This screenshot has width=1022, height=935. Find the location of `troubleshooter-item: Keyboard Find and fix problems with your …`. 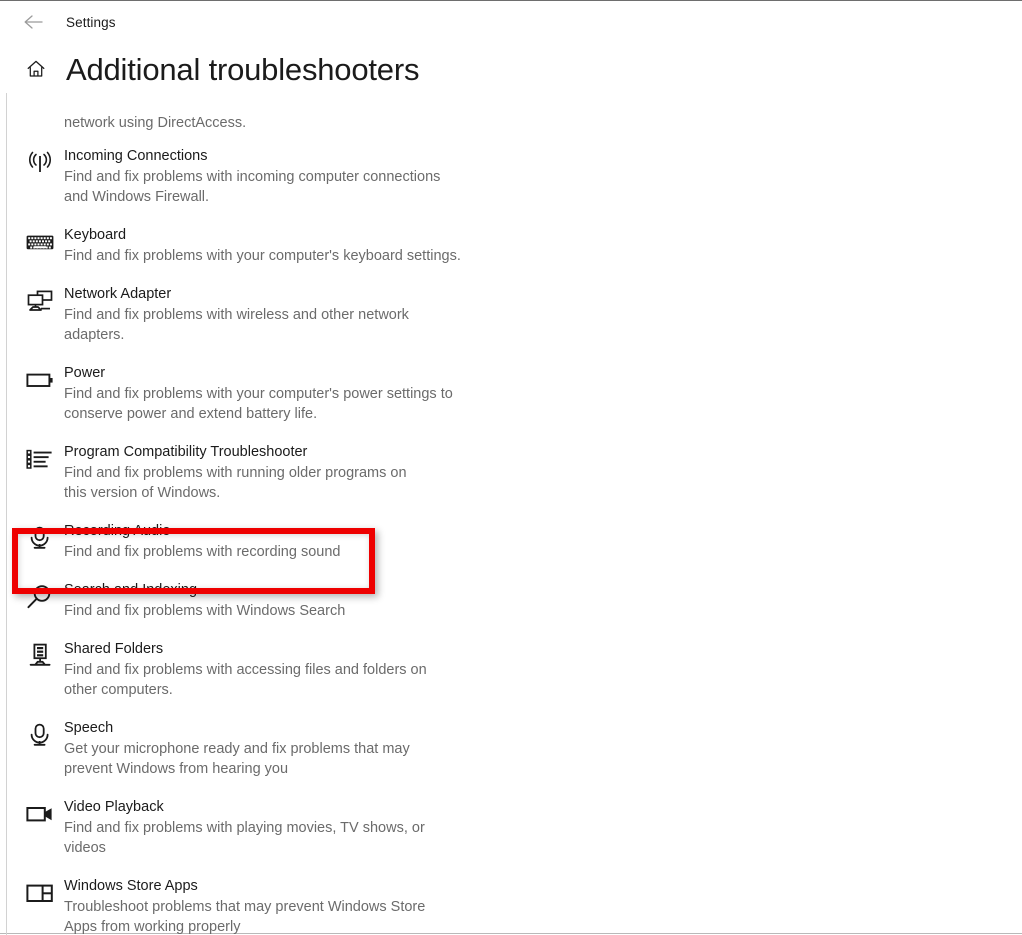

troubleshooter-item: Keyboard Find and fix problems with your … is located at coordinates (511, 245).